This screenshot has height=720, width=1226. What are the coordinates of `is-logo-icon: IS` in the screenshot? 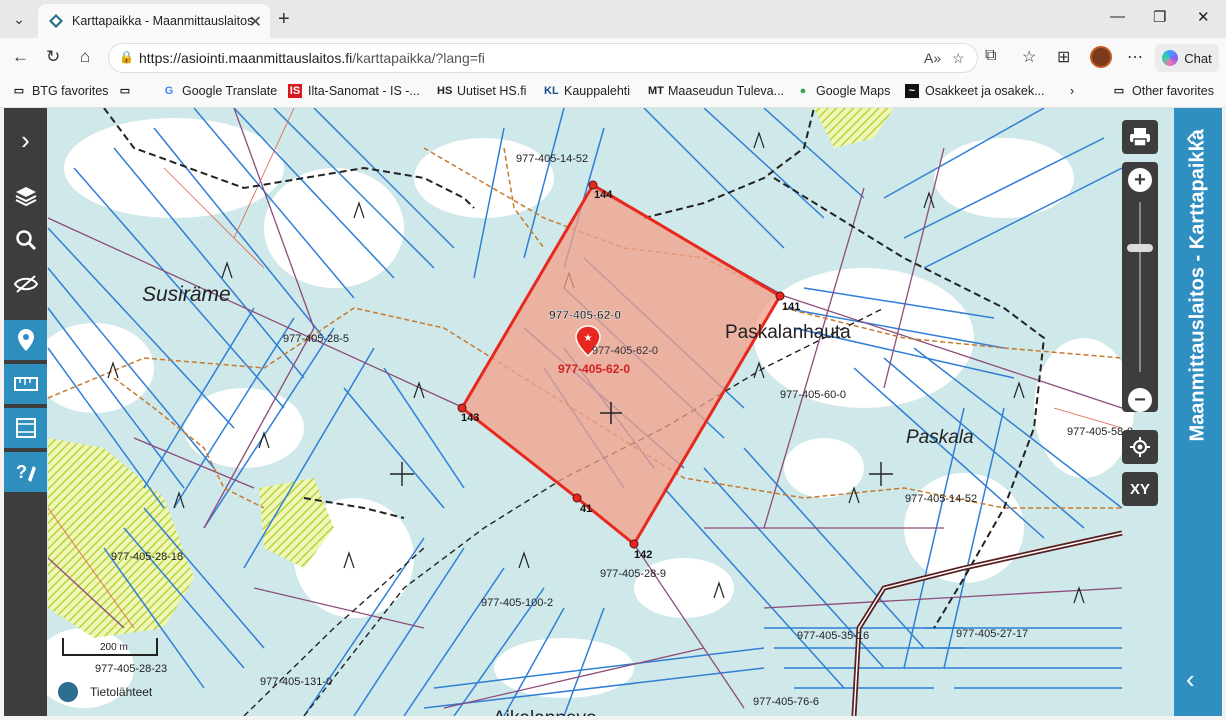 It's located at (295, 91).